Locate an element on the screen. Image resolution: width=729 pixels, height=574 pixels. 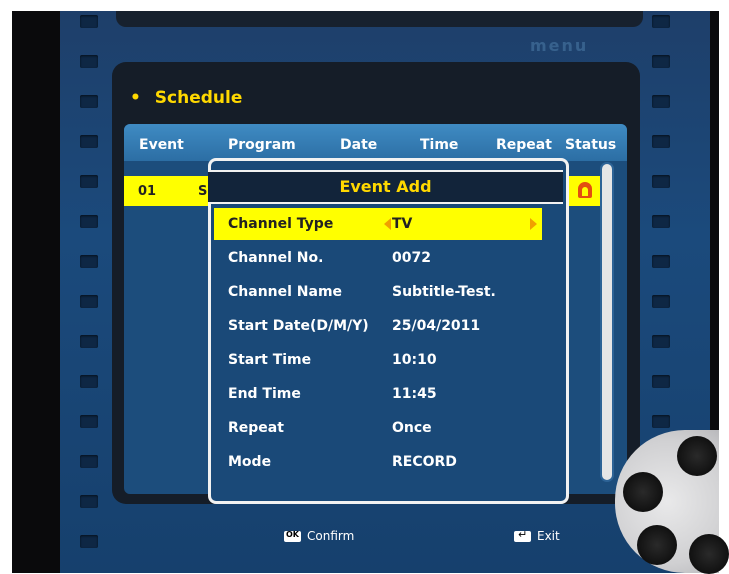
field-mode: Mode RECORD is located at coordinates (378, 462).